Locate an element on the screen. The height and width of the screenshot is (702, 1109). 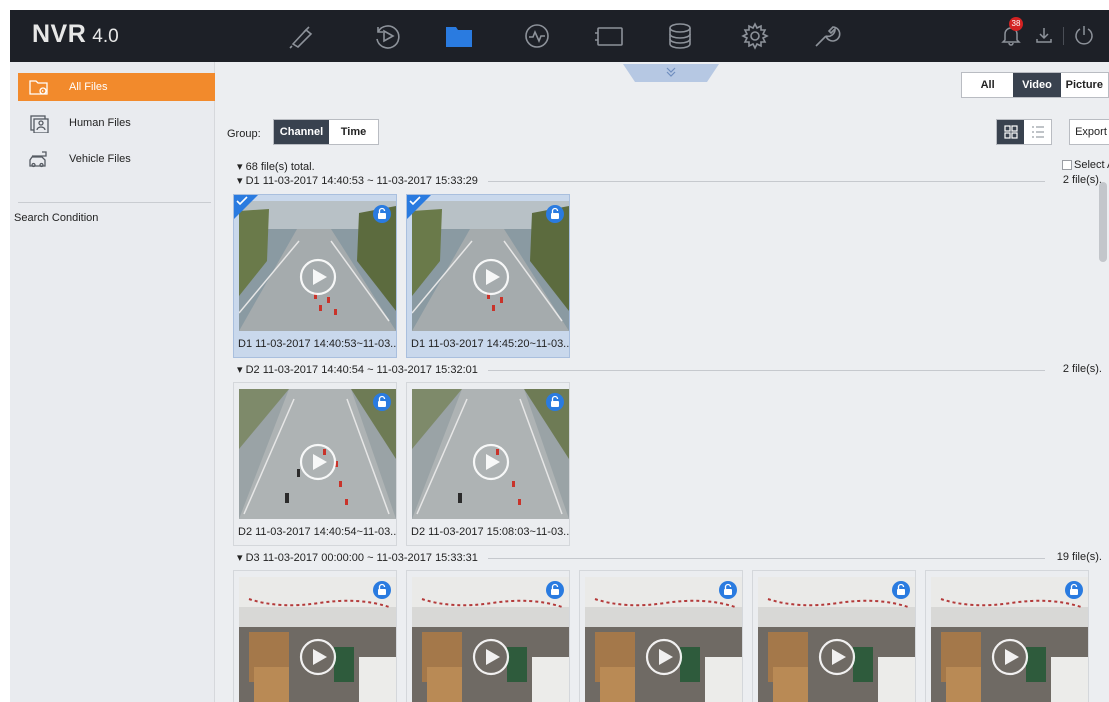
download-icon is located at coordinates (1044, 35).